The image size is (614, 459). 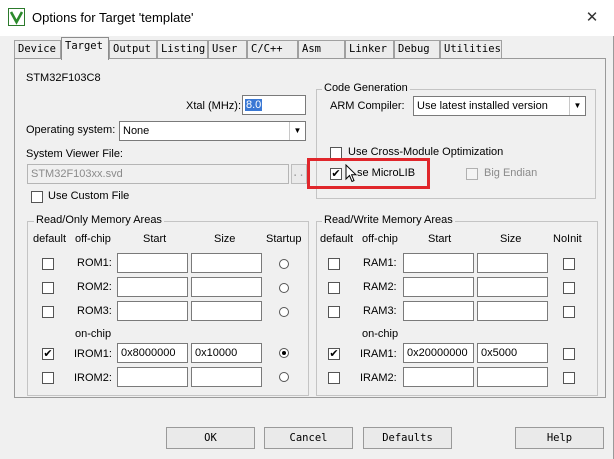 What do you see at coordinates (308, 438) in the screenshot?
I see `cancel-button: Cancel` at bounding box center [308, 438].